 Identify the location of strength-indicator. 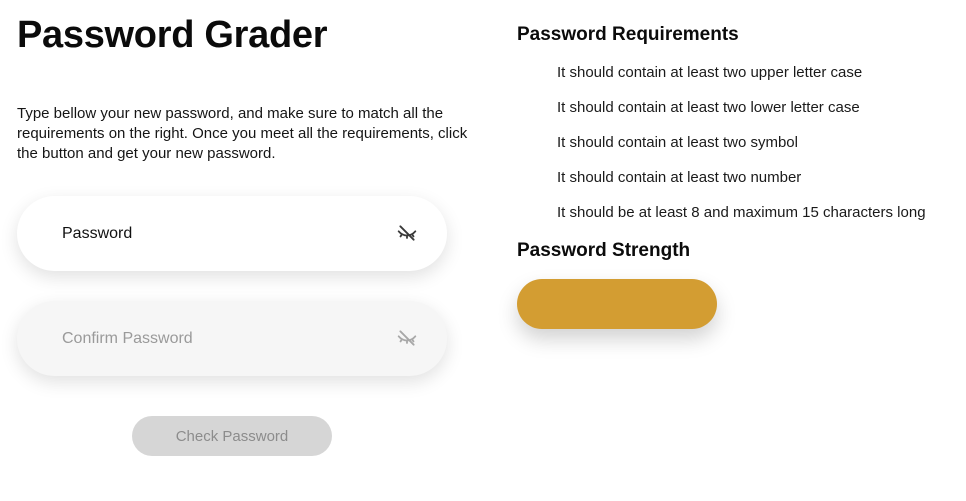
(617, 304).